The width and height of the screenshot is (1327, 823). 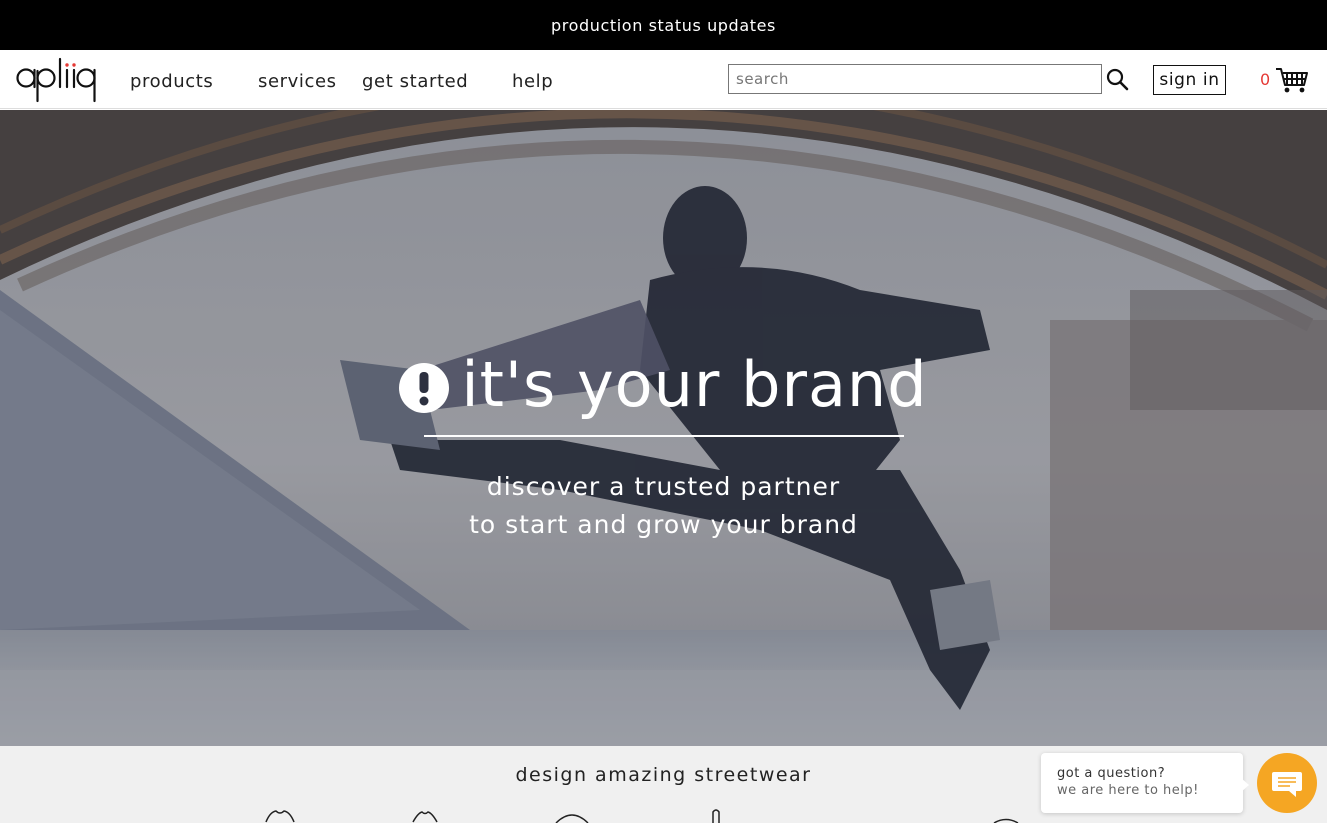 I want to click on chat-button, so click(x=1287, y=783).